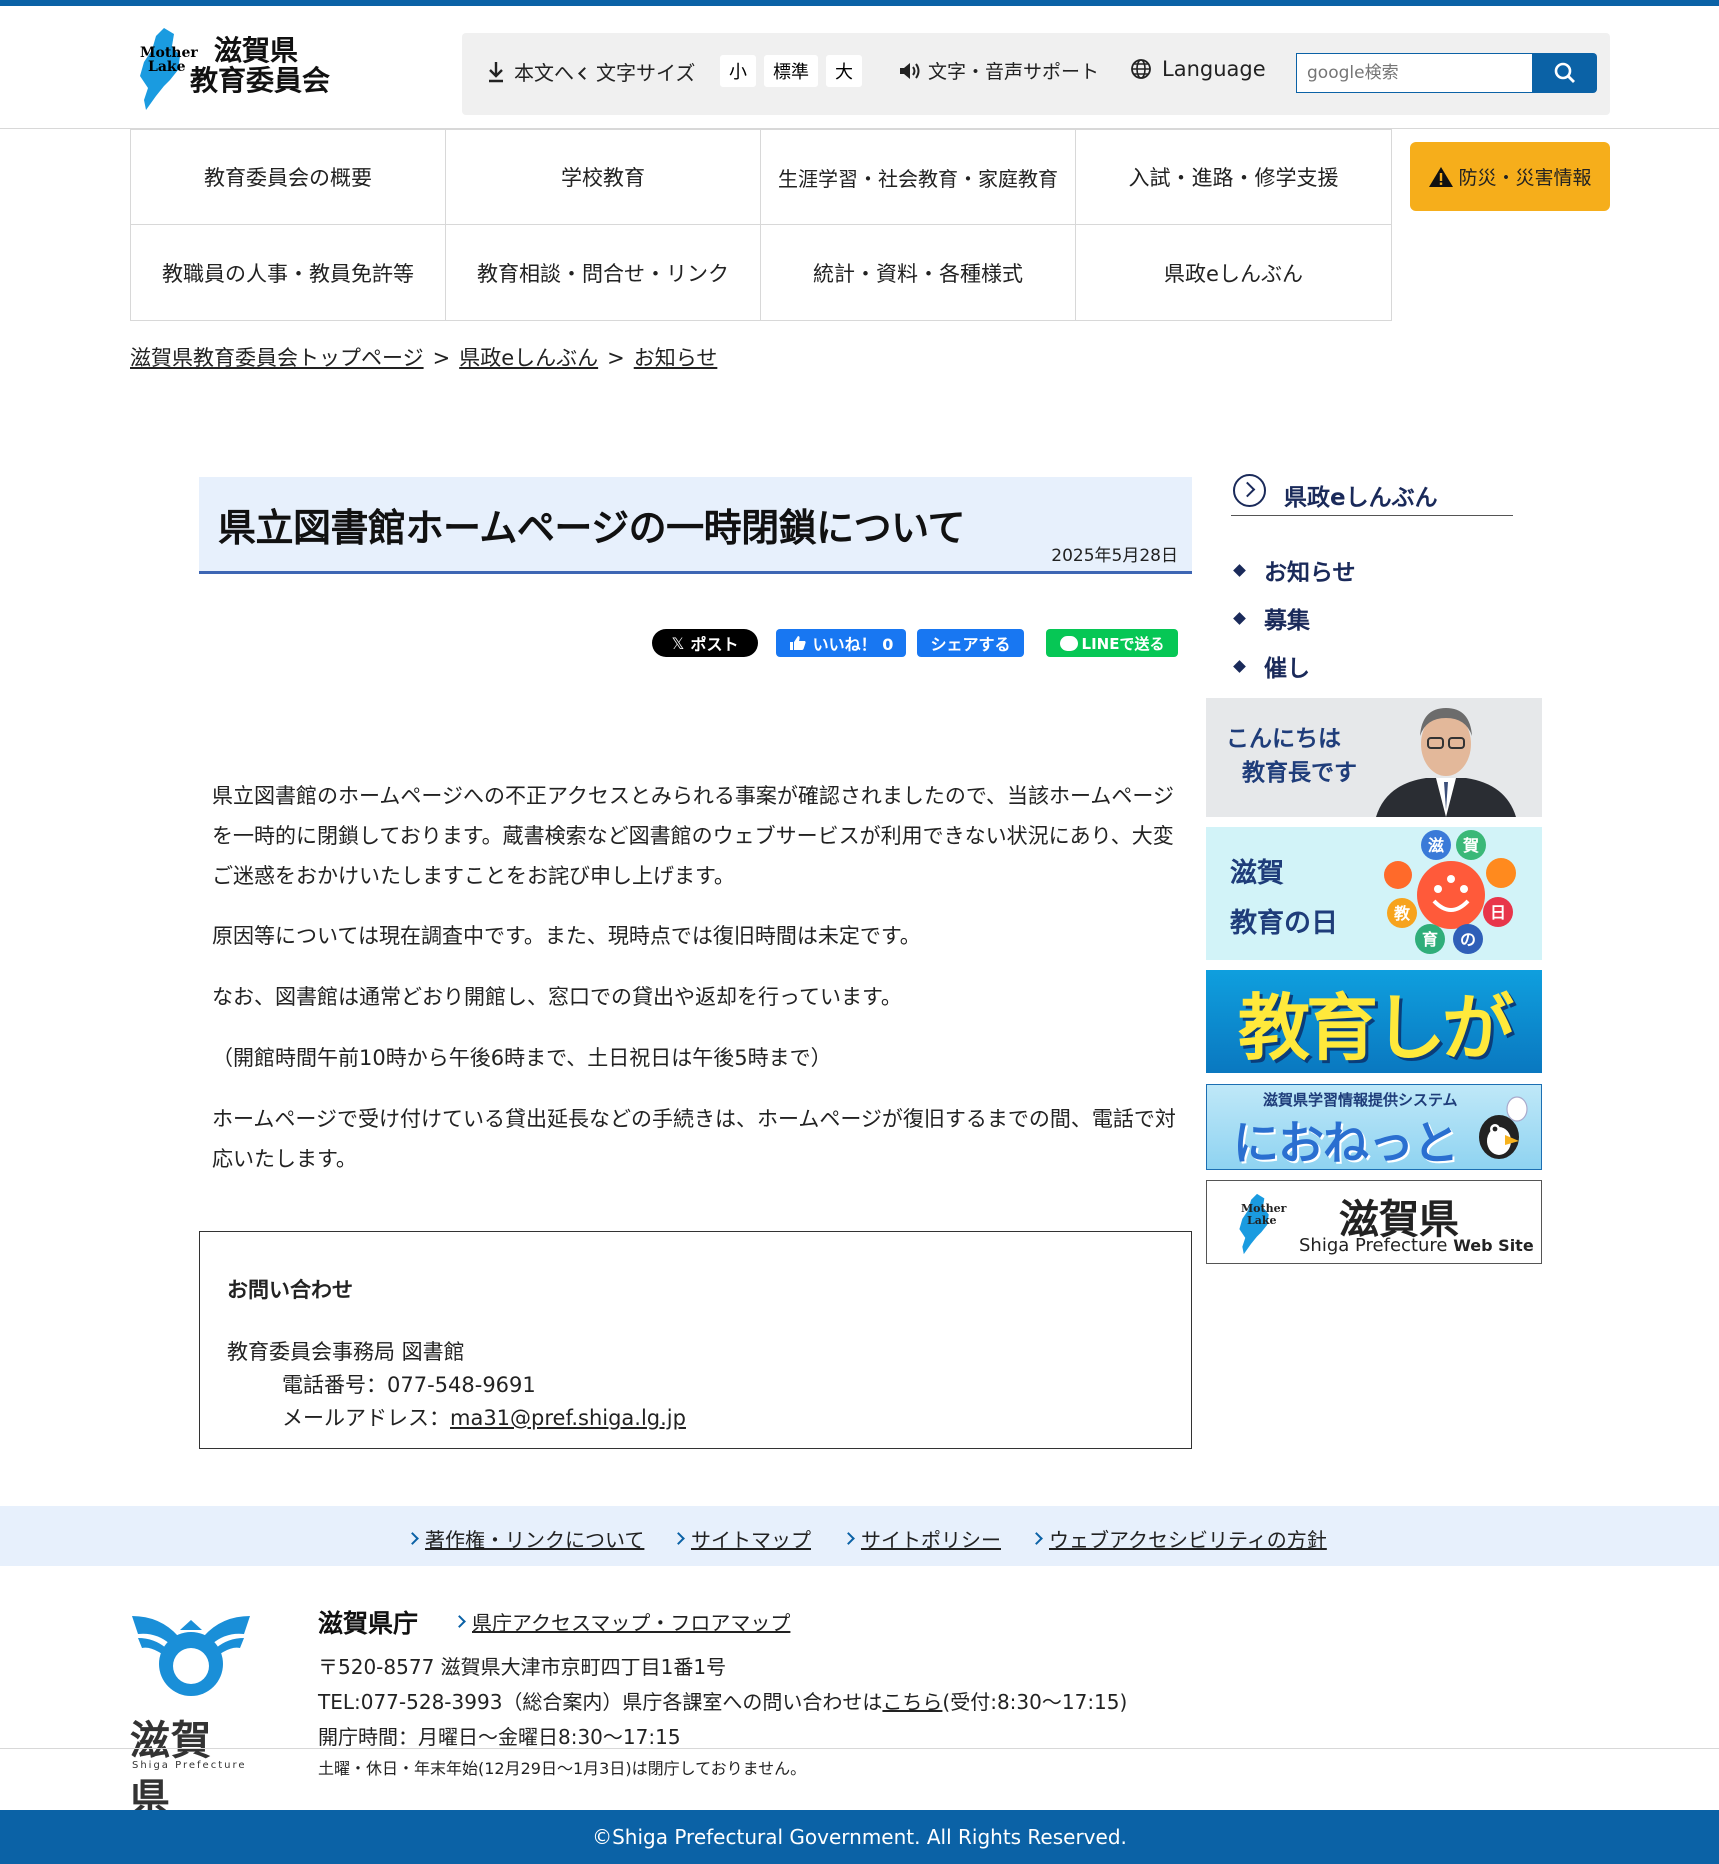 This screenshot has width=1719, height=1864. What do you see at coordinates (738, 71) in the screenshot?
I see `font-small-button: 小` at bounding box center [738, 71].